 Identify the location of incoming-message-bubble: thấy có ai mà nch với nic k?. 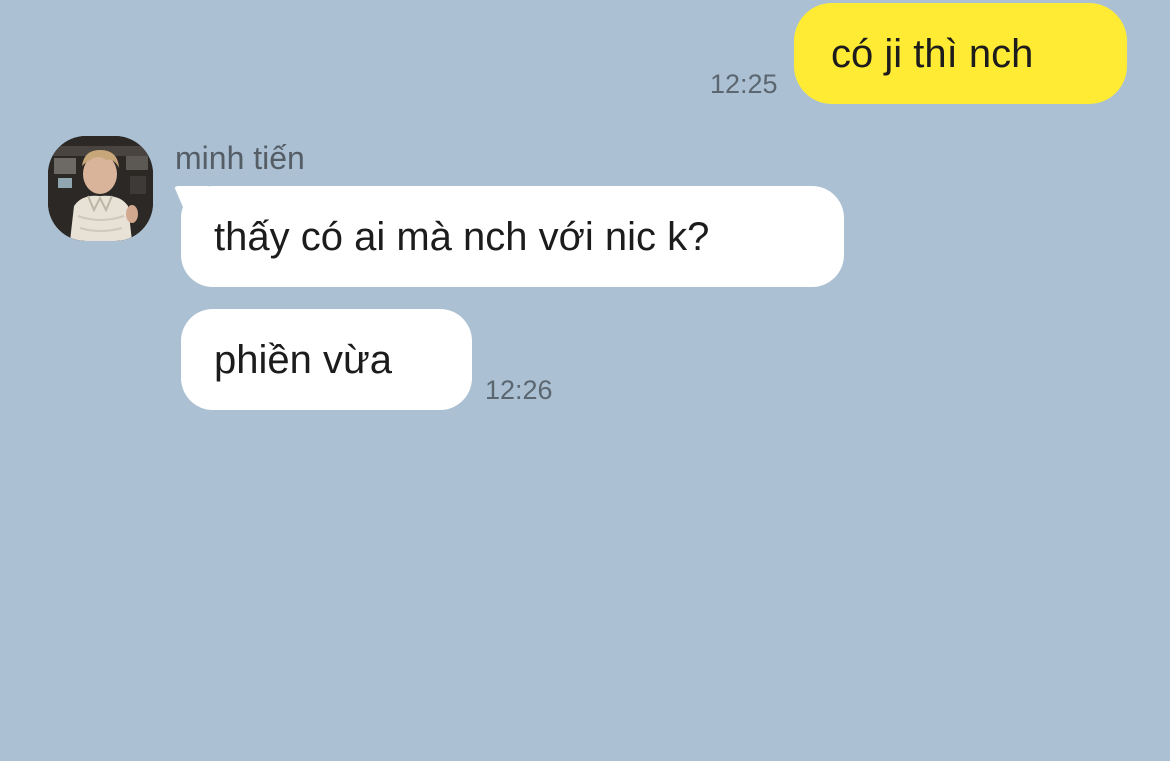
(512, 236).